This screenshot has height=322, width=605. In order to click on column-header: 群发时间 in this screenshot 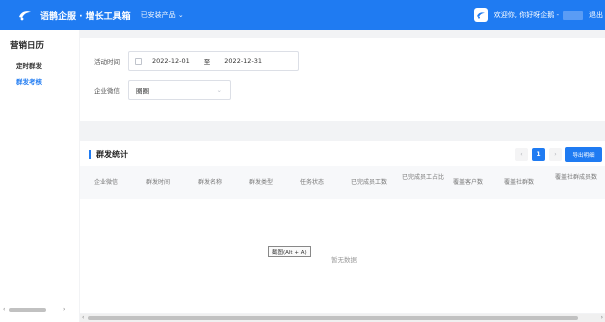, I will do `click(158, 182)`.